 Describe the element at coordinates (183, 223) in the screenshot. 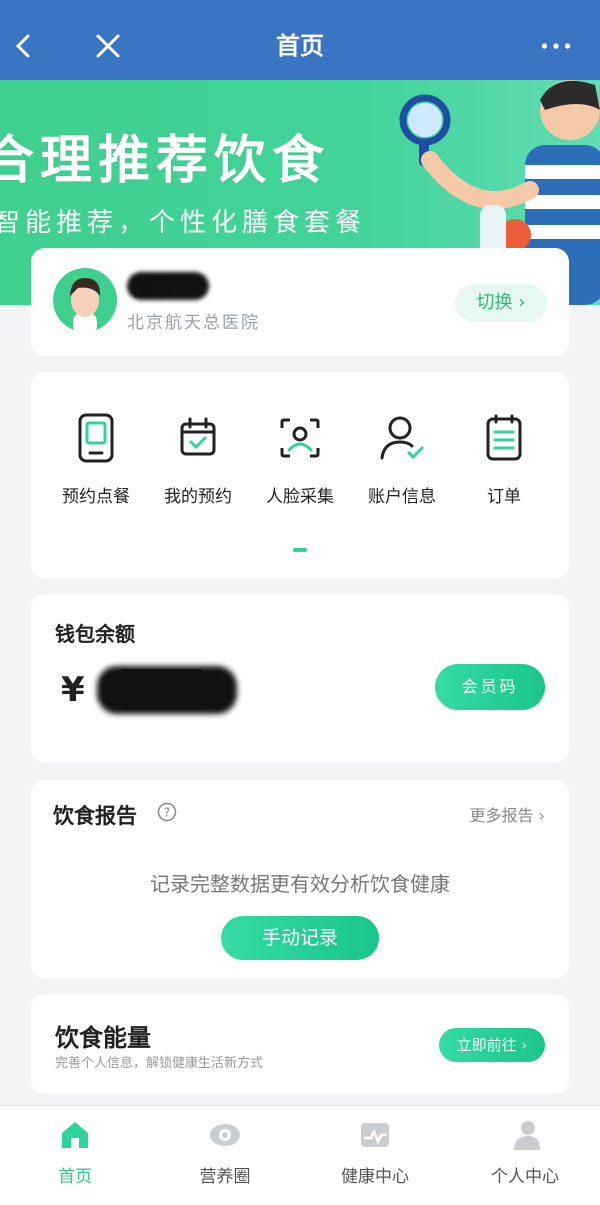

I see `banner-subline: 智能推荐，个性化膳食套餐` at that location.